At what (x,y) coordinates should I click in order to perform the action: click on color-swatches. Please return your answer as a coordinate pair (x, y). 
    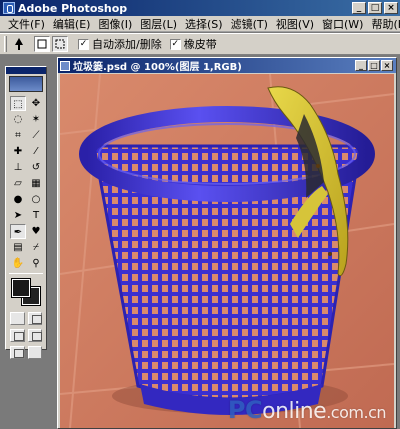
    Looking at the image, I should click on (26, 292).